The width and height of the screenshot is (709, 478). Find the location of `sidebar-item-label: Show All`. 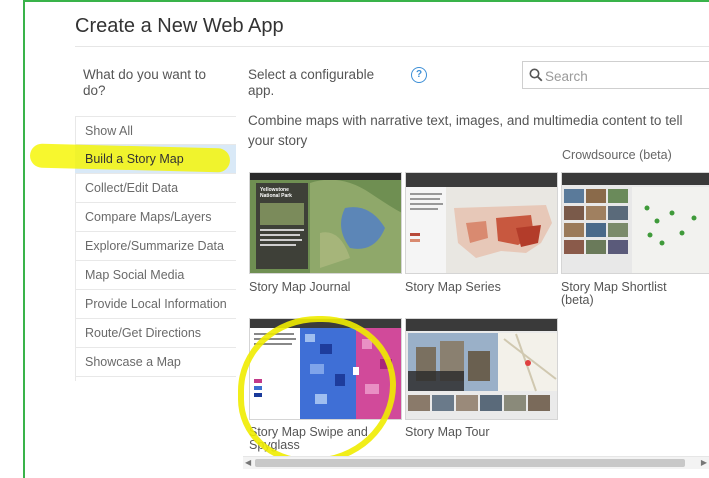

sidebar-item-label: Show All is located at coordinates (109, 131).